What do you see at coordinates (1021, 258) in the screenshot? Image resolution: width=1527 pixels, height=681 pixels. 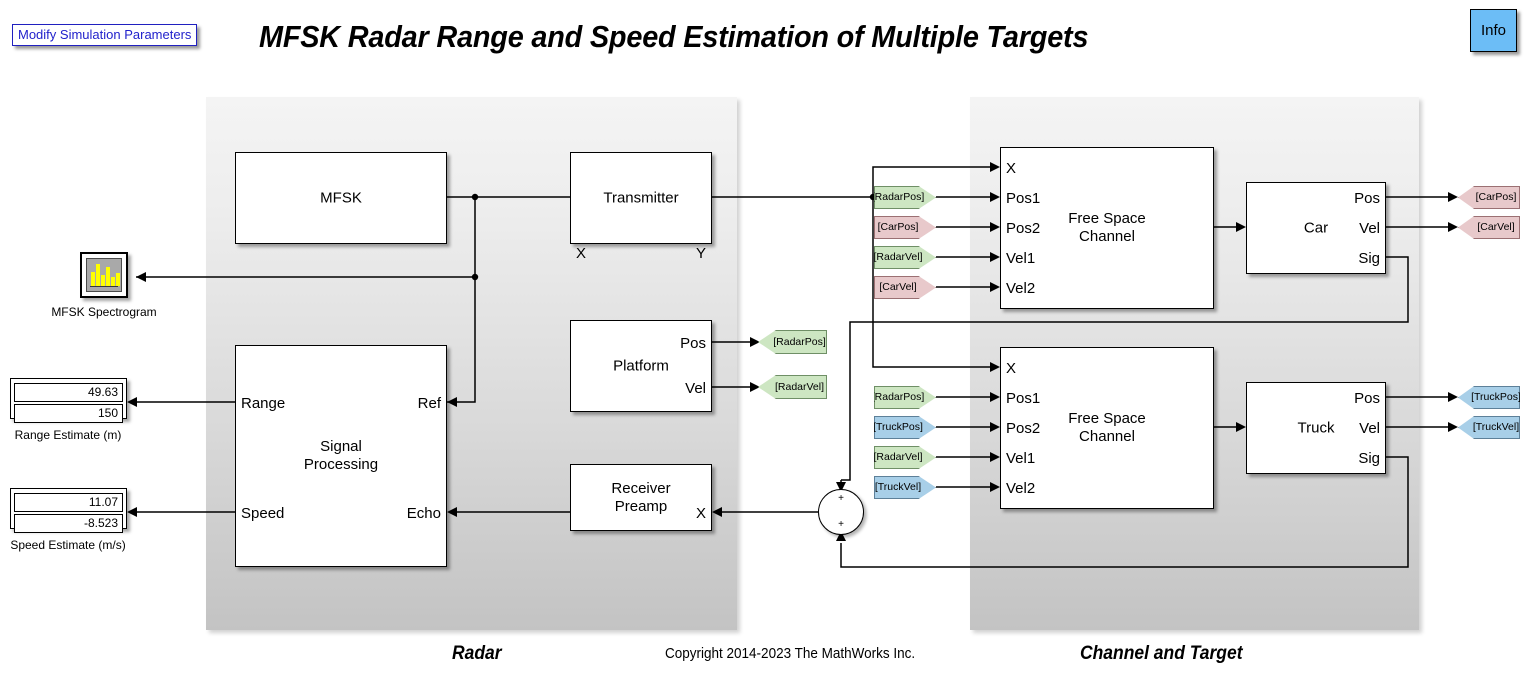 I see `car-channel-input-port-vel1: Vel1` at bounding box center [1021, 258].